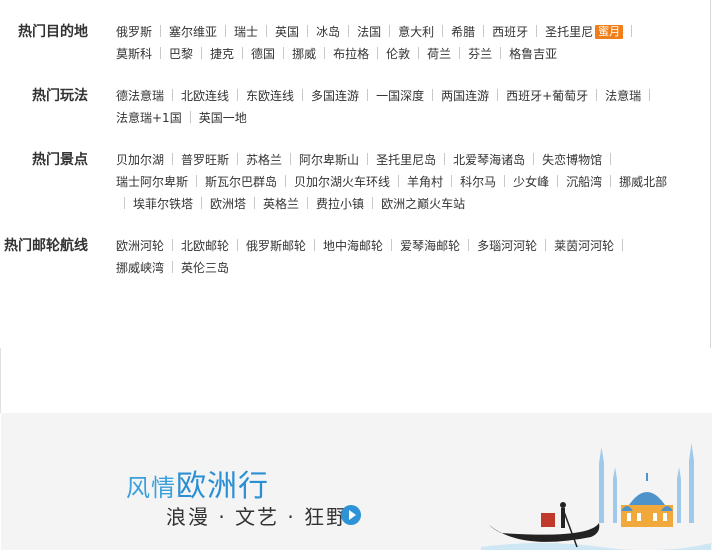  I want to click on destination-link: 一国深度, so click(400, 96).